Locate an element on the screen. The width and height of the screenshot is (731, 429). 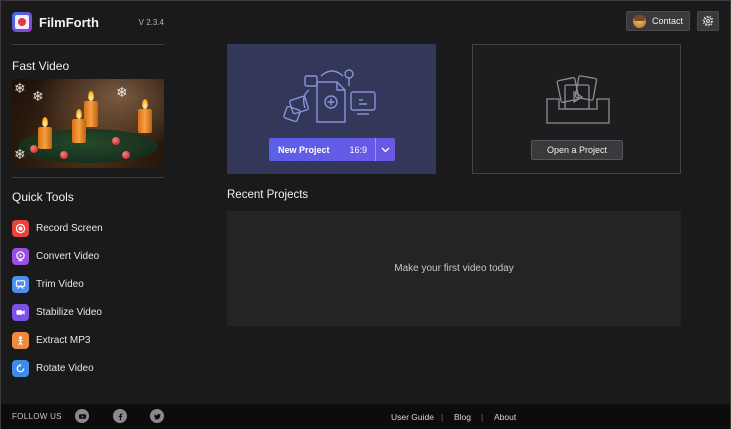
contact-label: Contact is located at coordinates (668, 21).